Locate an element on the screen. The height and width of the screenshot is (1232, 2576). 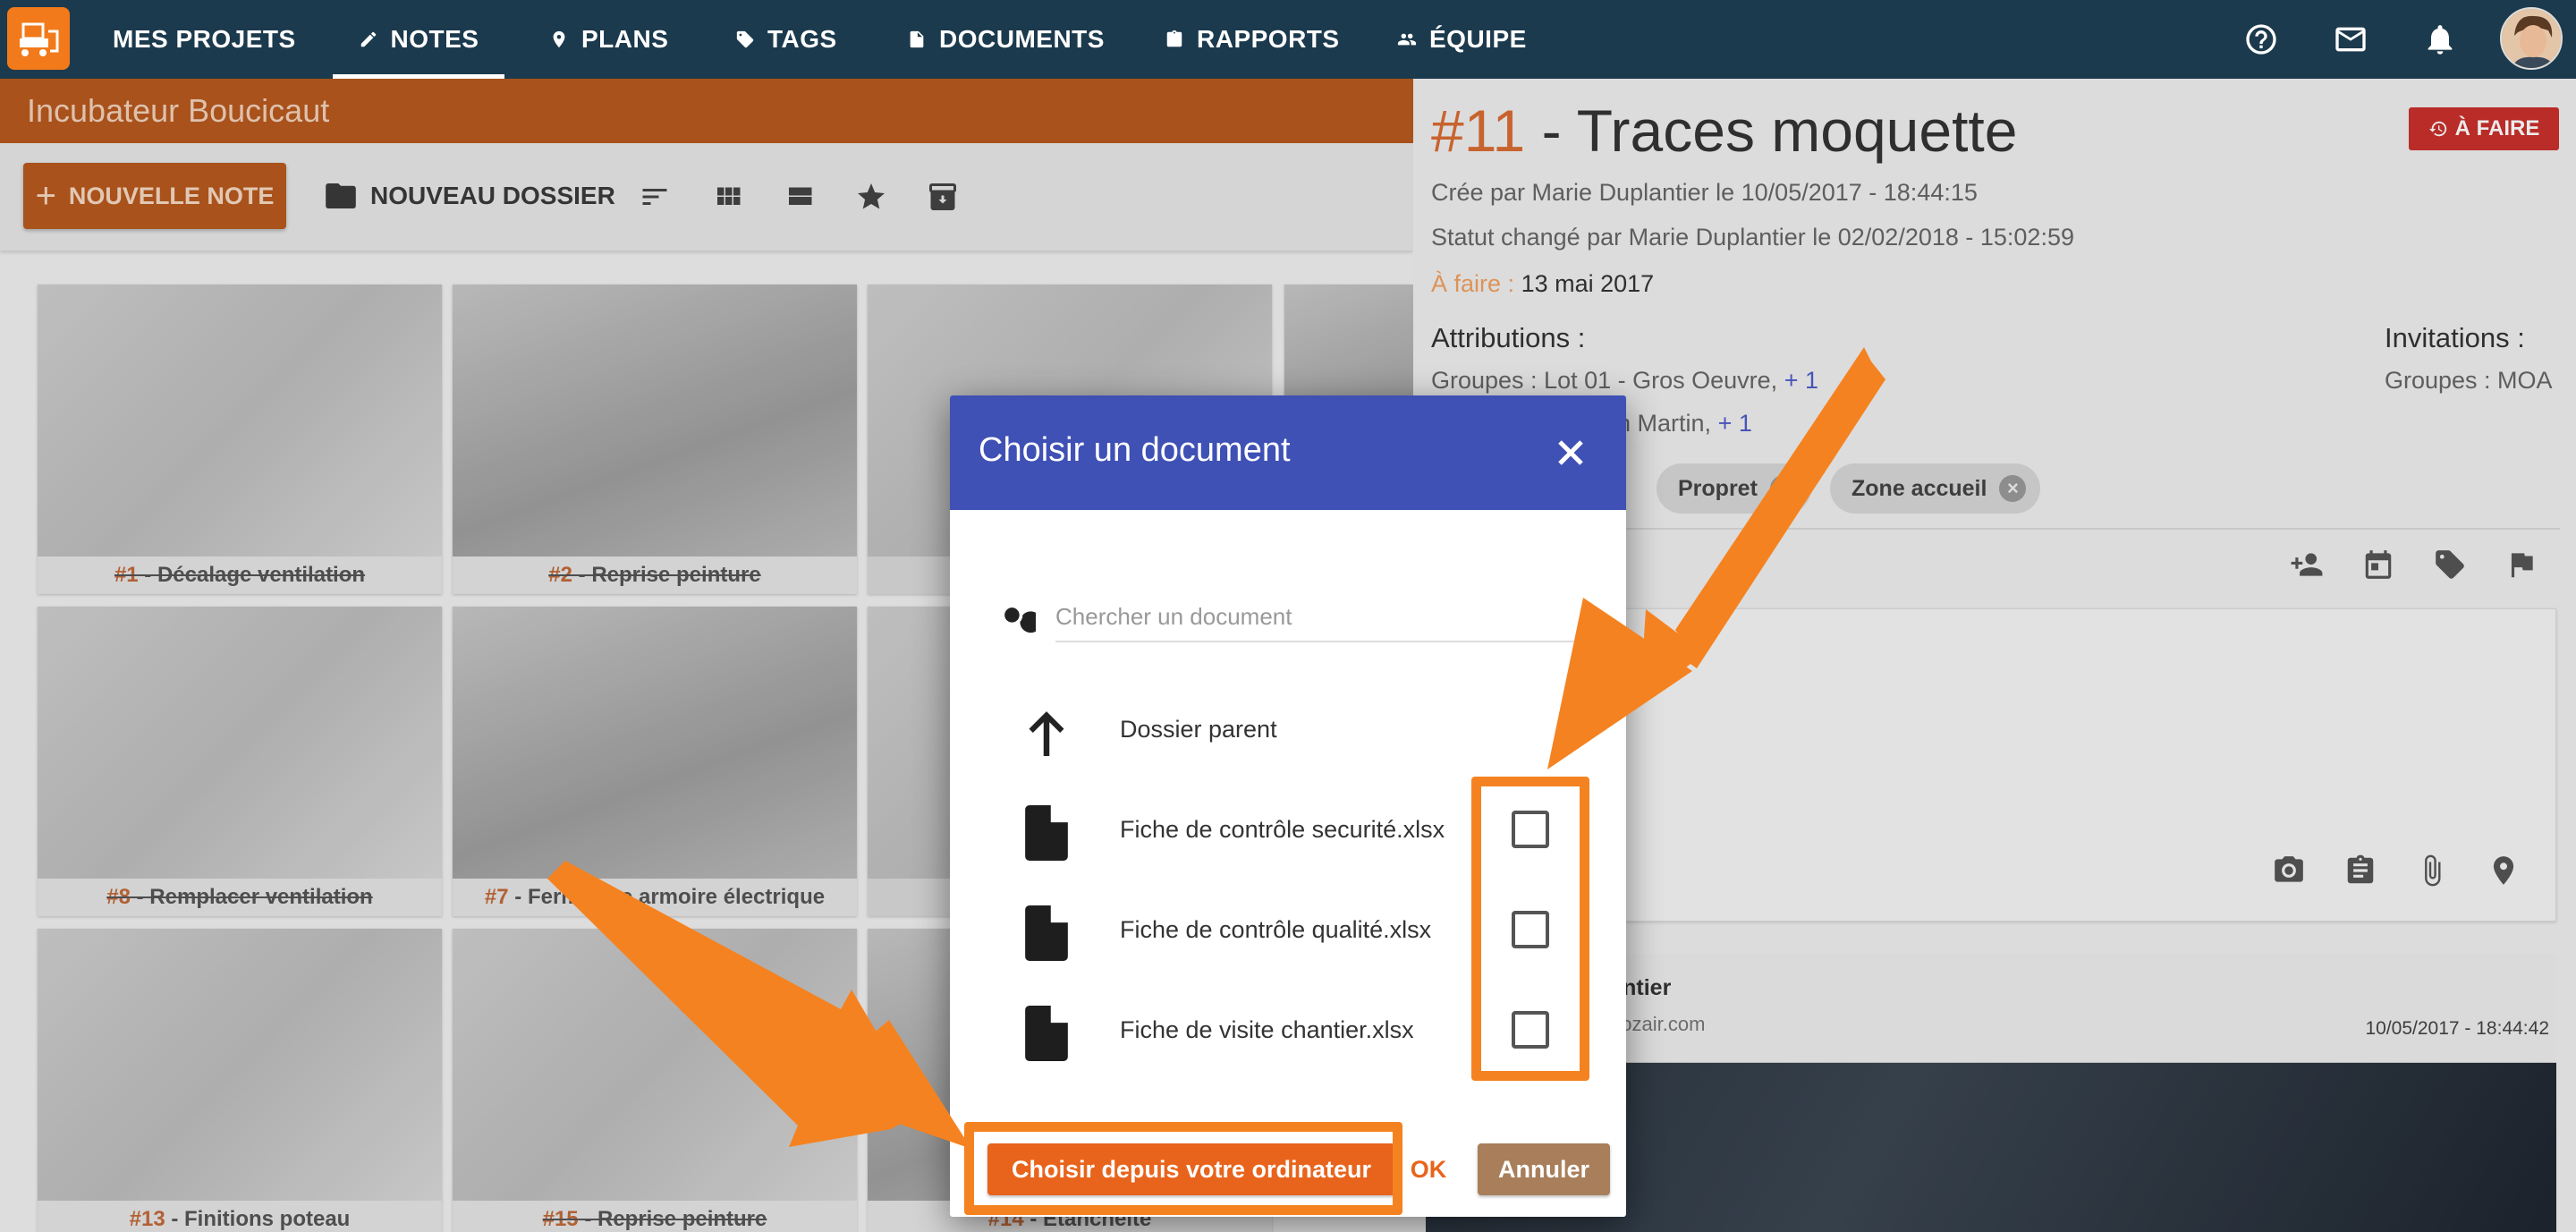
dialog-header: Choisir un document is located at coordinates (1288, 452).